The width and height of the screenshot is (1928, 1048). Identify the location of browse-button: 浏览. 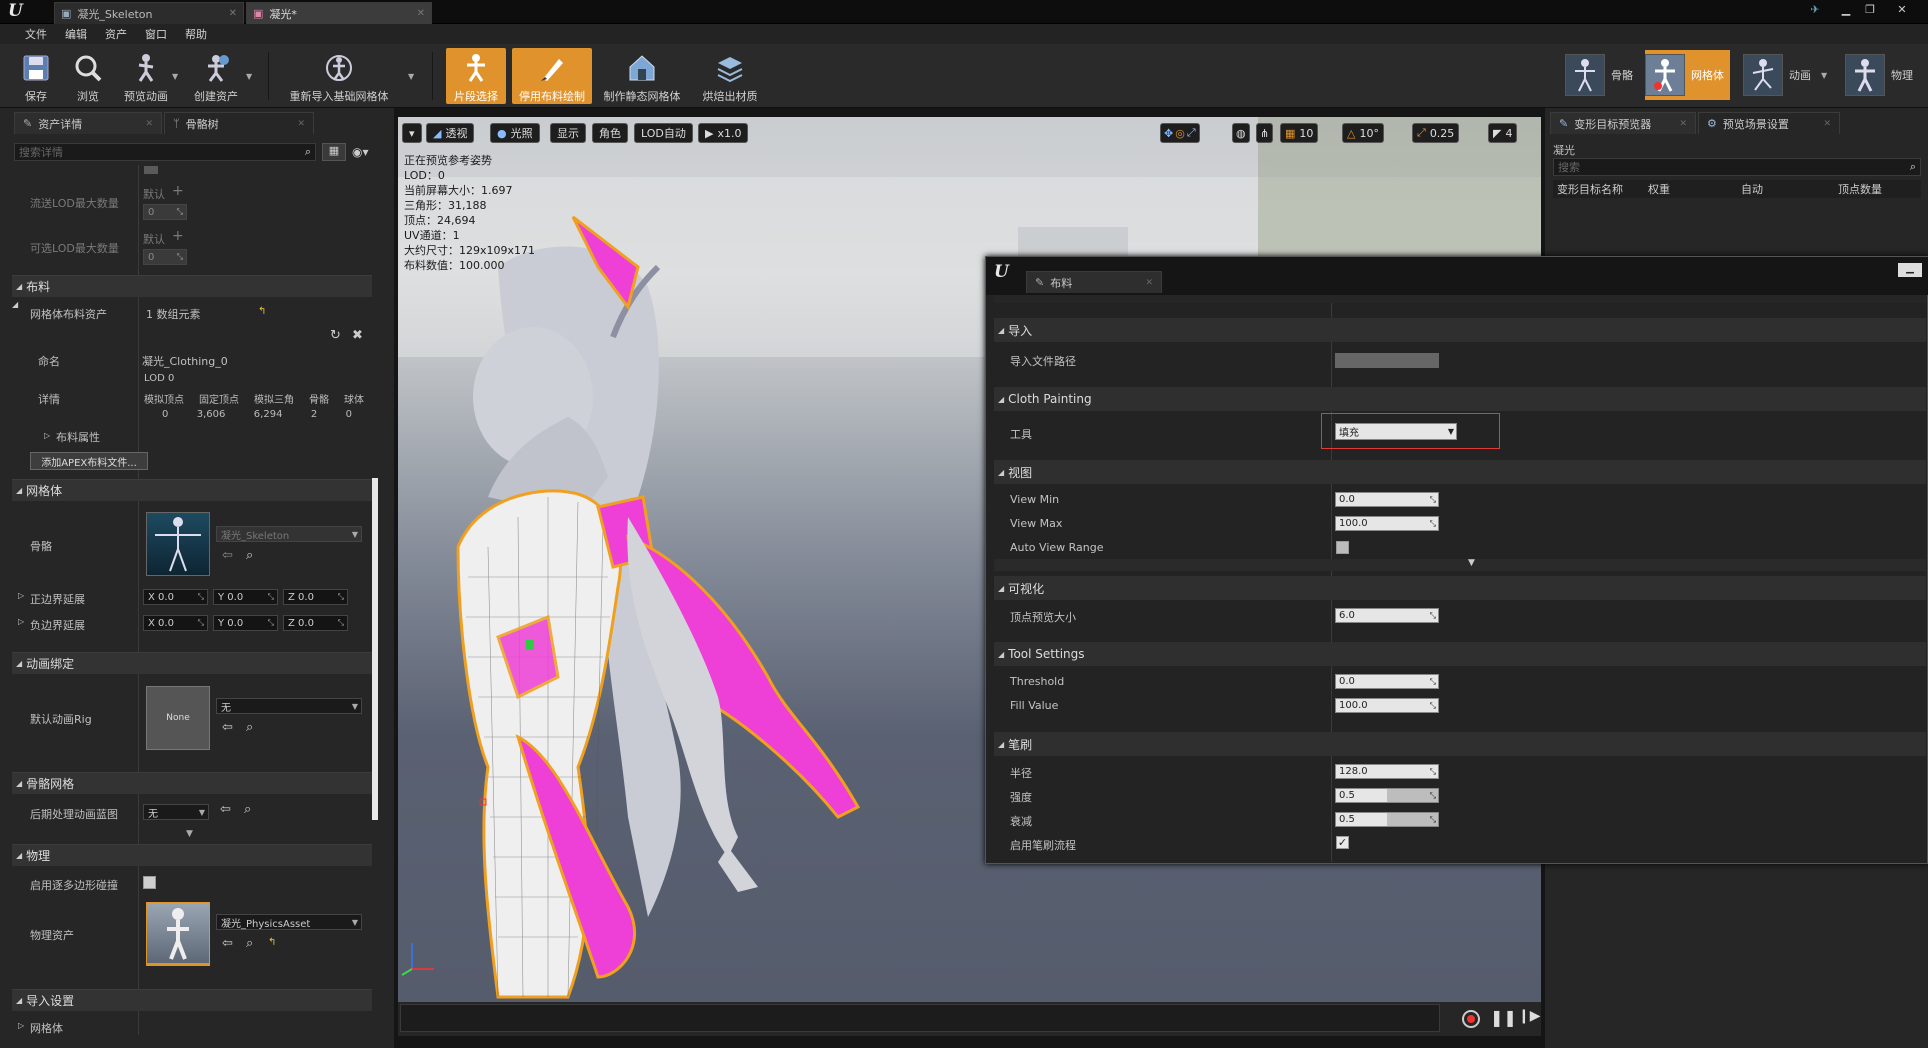
(88, 76).